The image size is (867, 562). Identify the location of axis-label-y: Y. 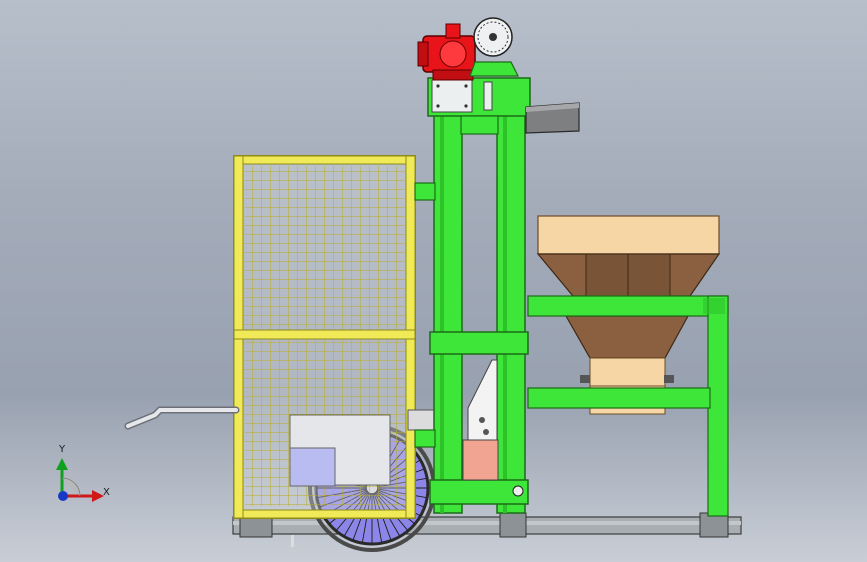
(62, 449).